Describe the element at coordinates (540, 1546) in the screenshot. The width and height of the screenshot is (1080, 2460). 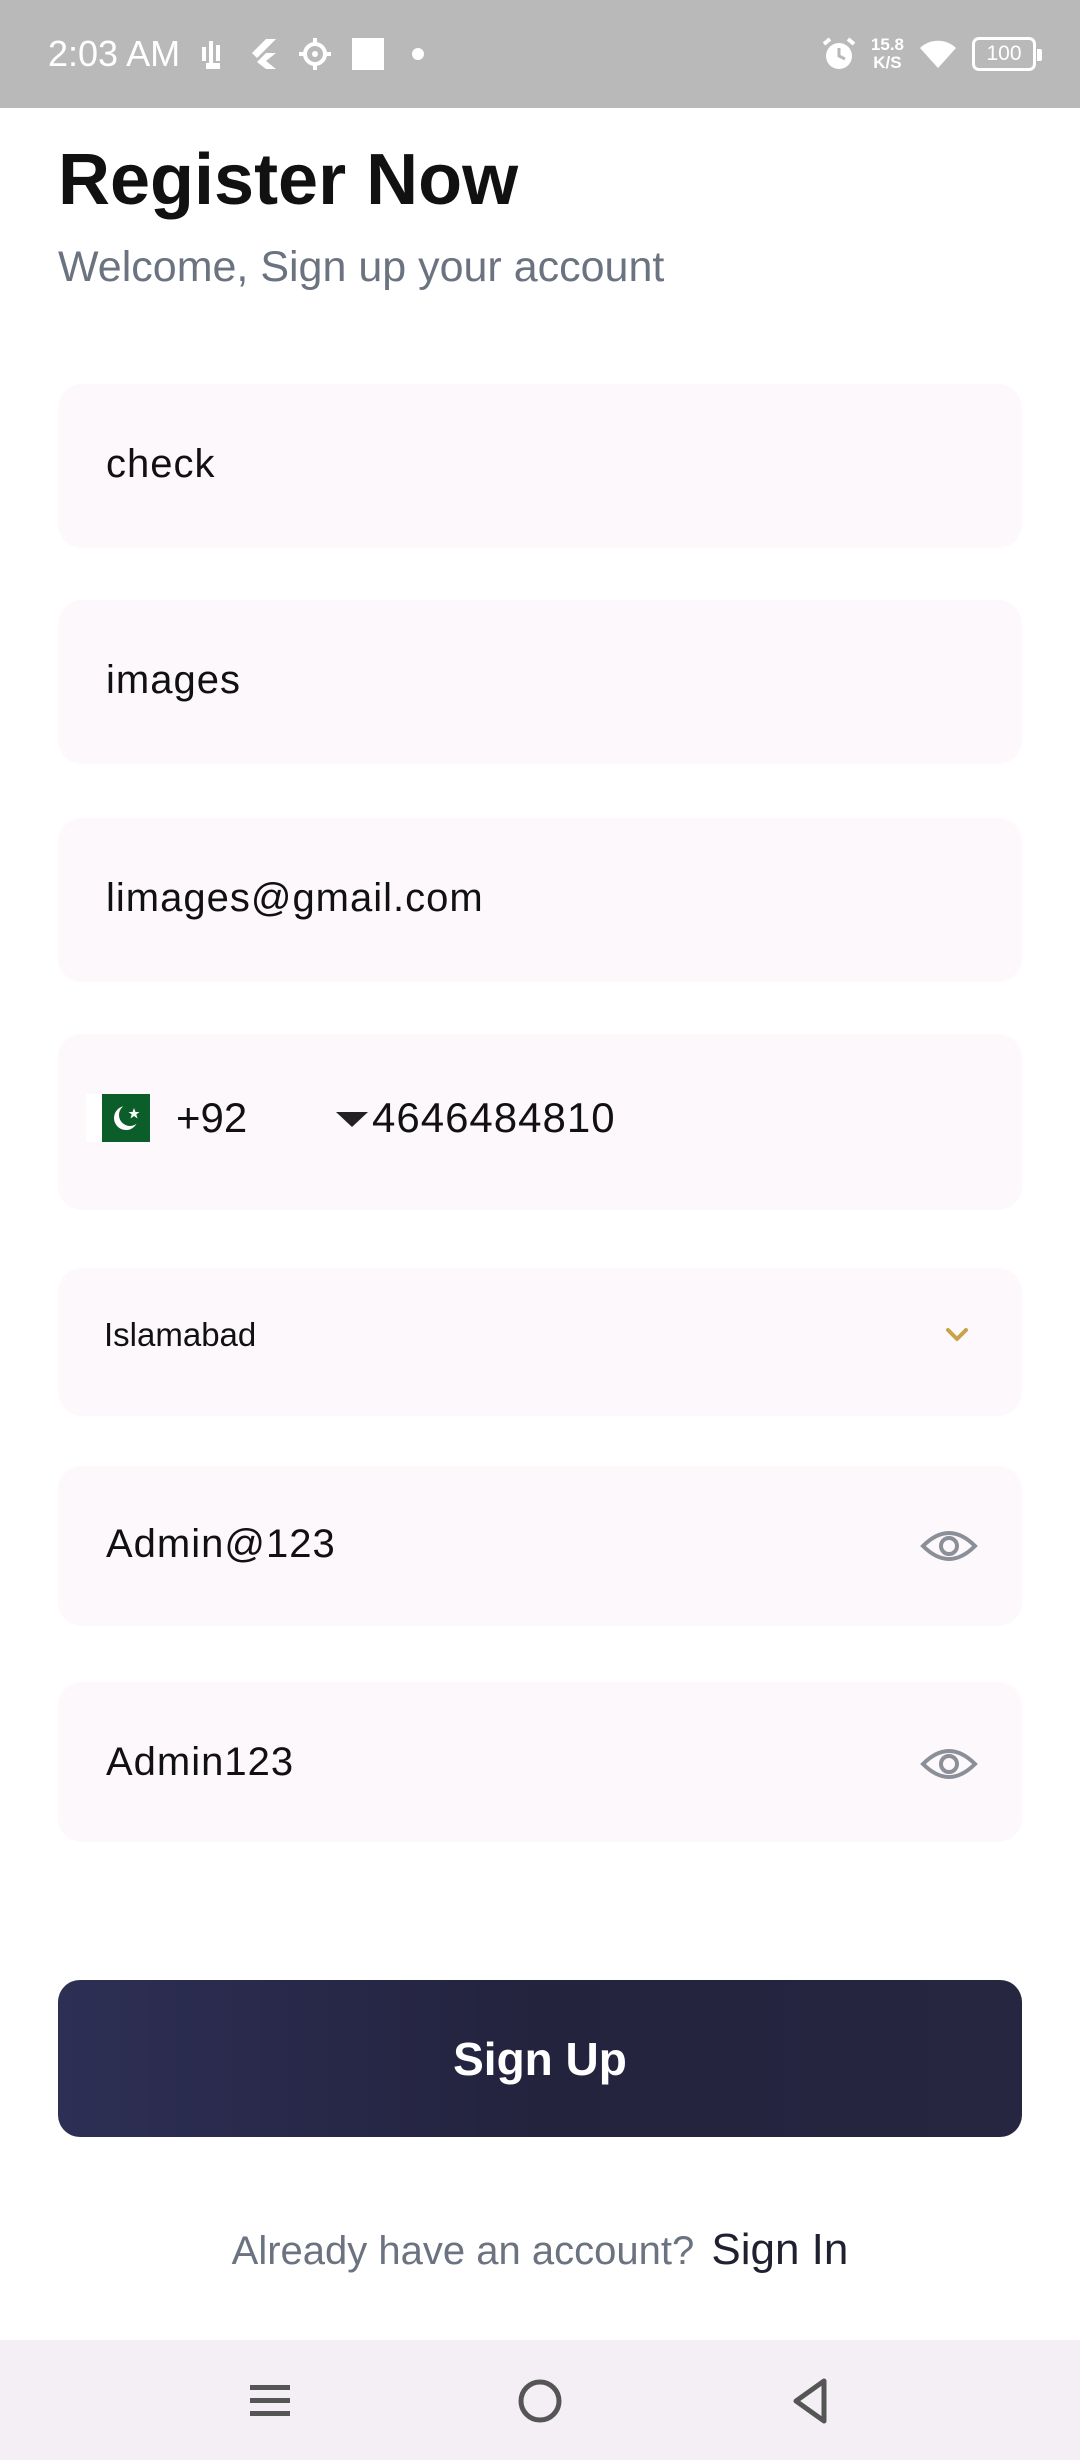
I see `password-field: Admin@123` at that location.